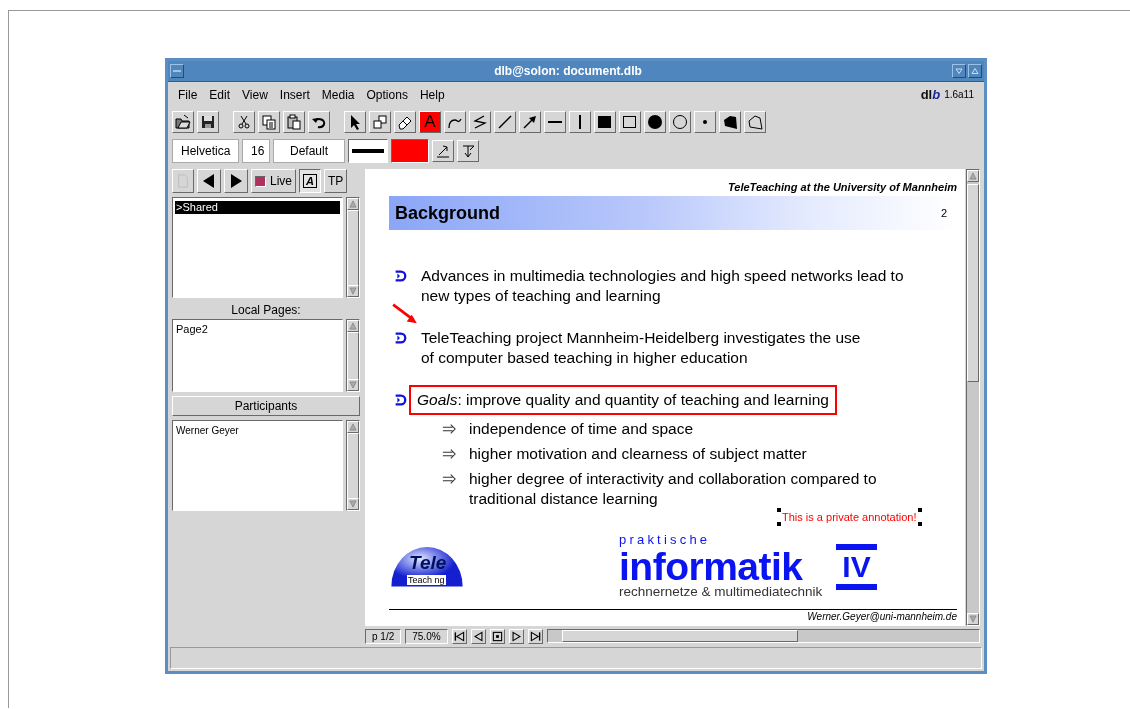  I want to click on vertical-line-icon, so click(580, 121).